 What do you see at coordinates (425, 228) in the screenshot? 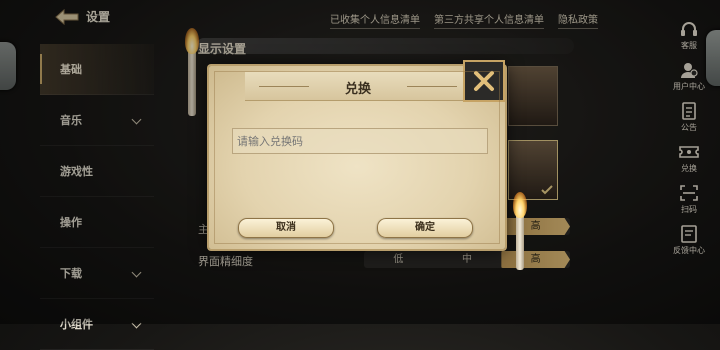
I see `confirm-button: 确定` at bounding box center [425, 228].